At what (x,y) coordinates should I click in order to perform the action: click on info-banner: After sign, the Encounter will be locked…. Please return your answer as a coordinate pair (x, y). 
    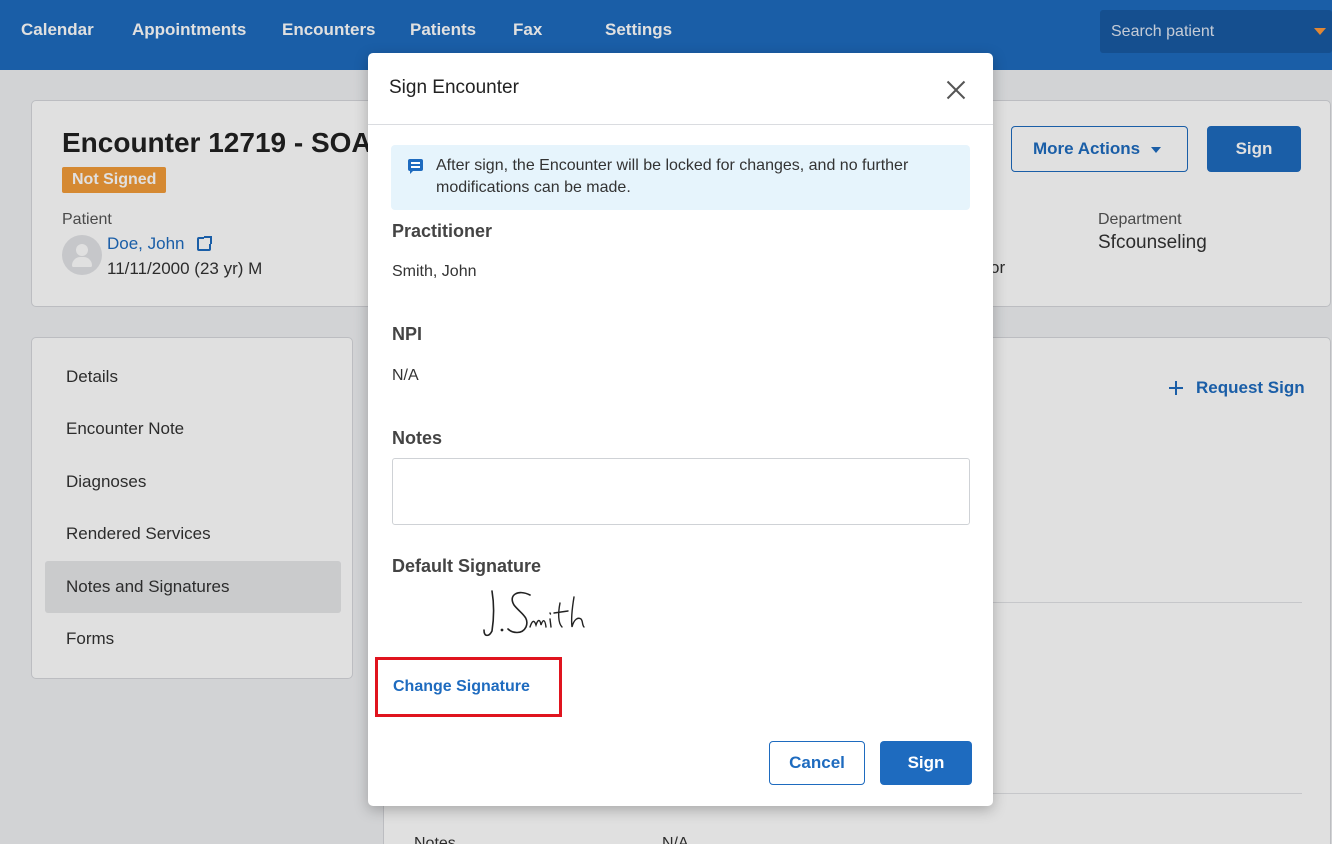
    Looking at the image, I should click on (680, 177).